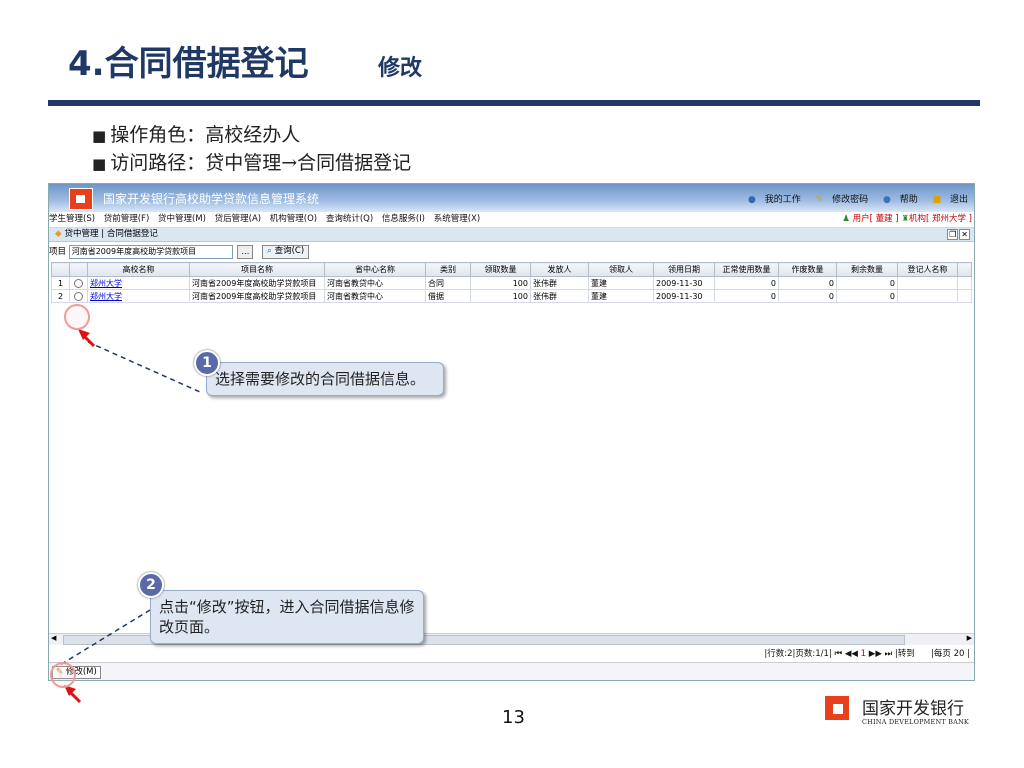 Image resolution: width=1024 pixels, height=768 pixels. Describe the element at coordinates (771, 200) in the screenshot. I see `my-work-link: ● 我的工作` at that location.